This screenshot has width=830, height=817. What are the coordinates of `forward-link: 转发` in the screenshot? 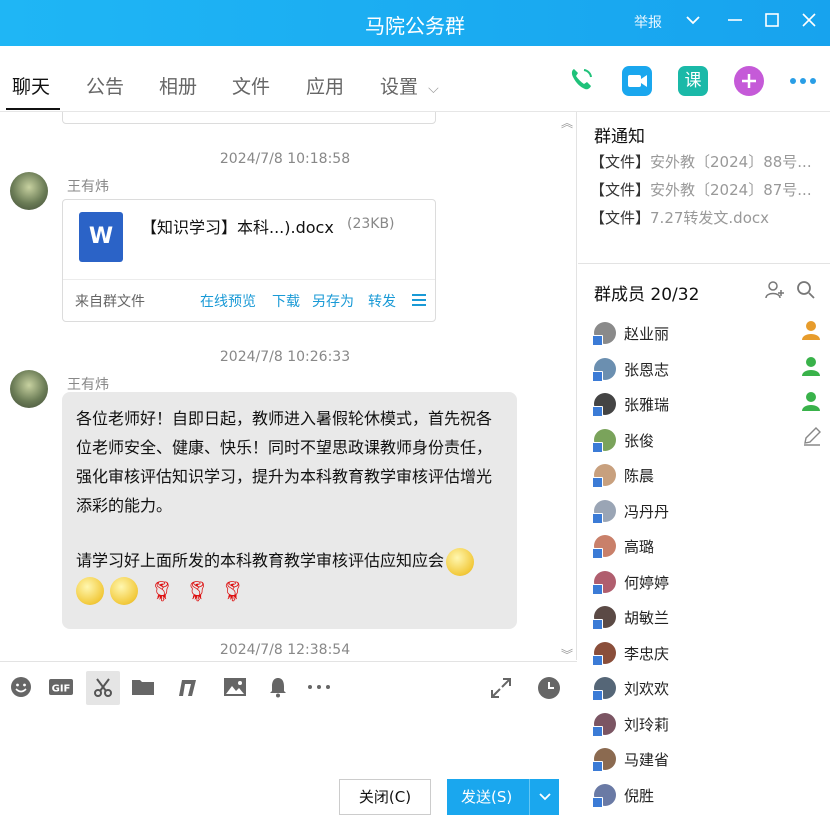 It's located at (382, 301).